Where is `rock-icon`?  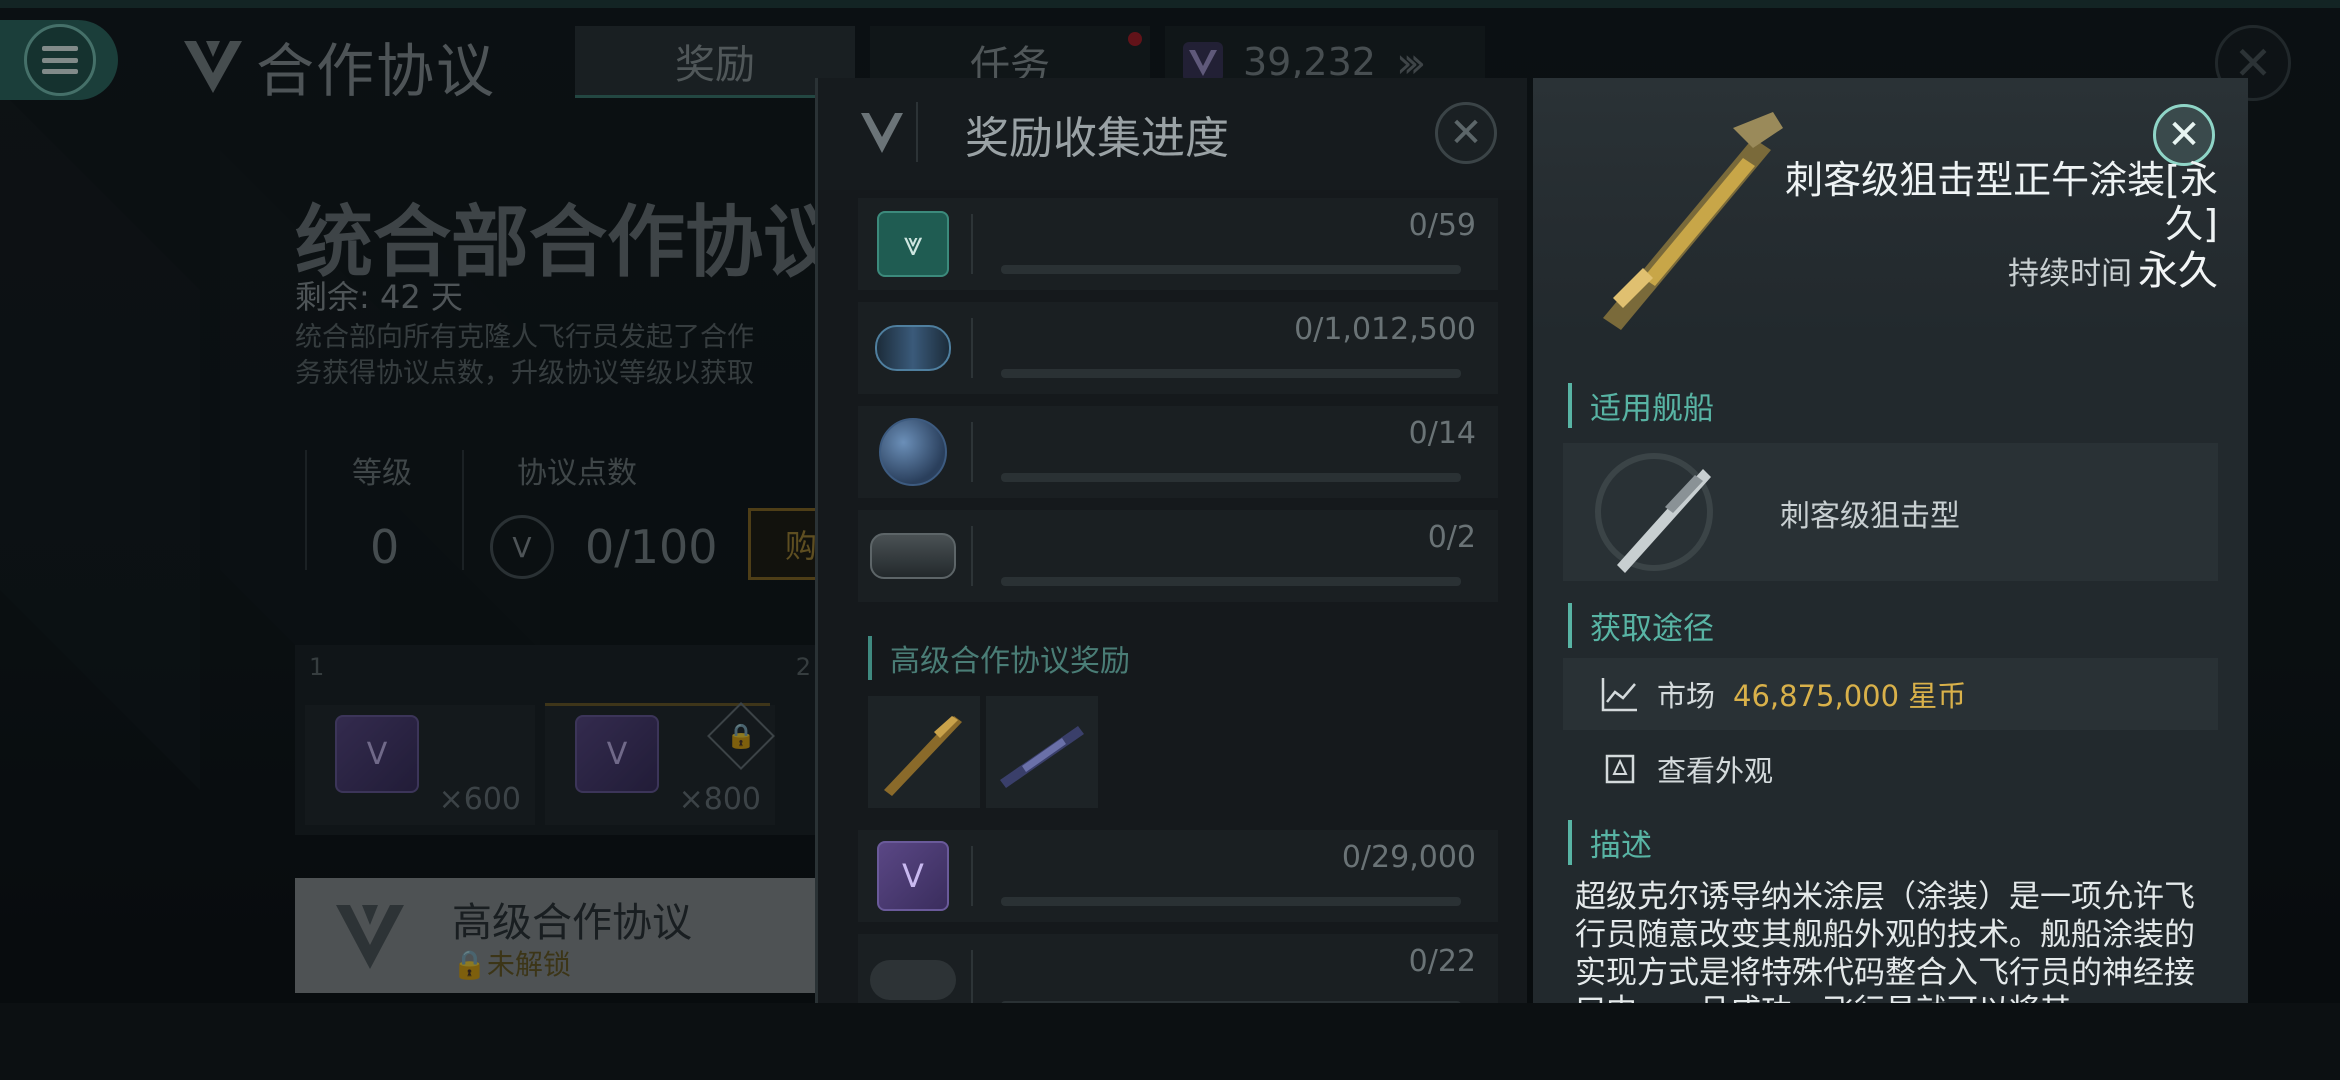 rock-icon is located at coordinates (913, 973).